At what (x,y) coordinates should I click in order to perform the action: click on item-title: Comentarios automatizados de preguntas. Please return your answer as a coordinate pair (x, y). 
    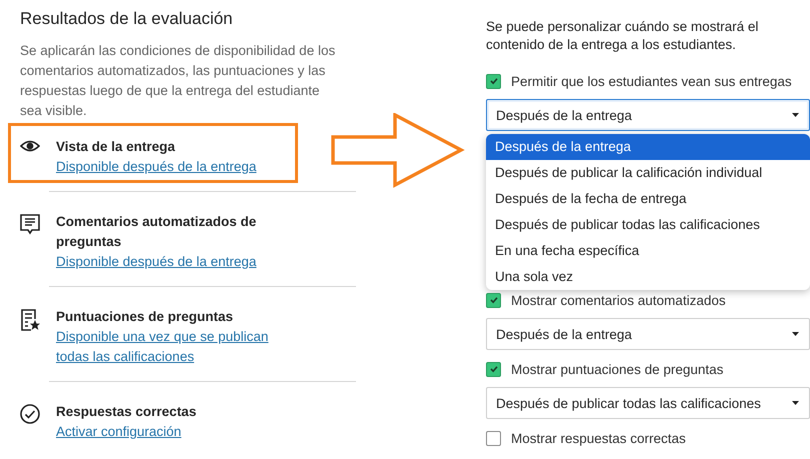
    Looking at the image, I should click on (157, 232).